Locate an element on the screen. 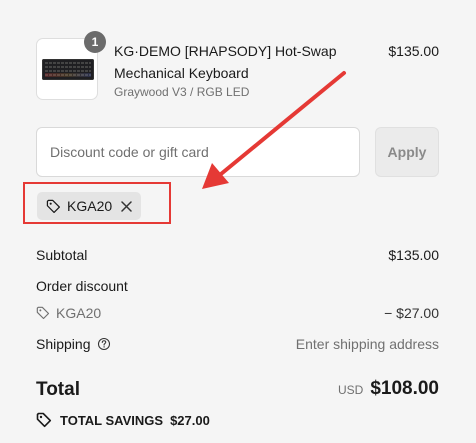 This screenshot has width=476, height=443. quantity-badge: 1 is located at coordinates (95, 42).